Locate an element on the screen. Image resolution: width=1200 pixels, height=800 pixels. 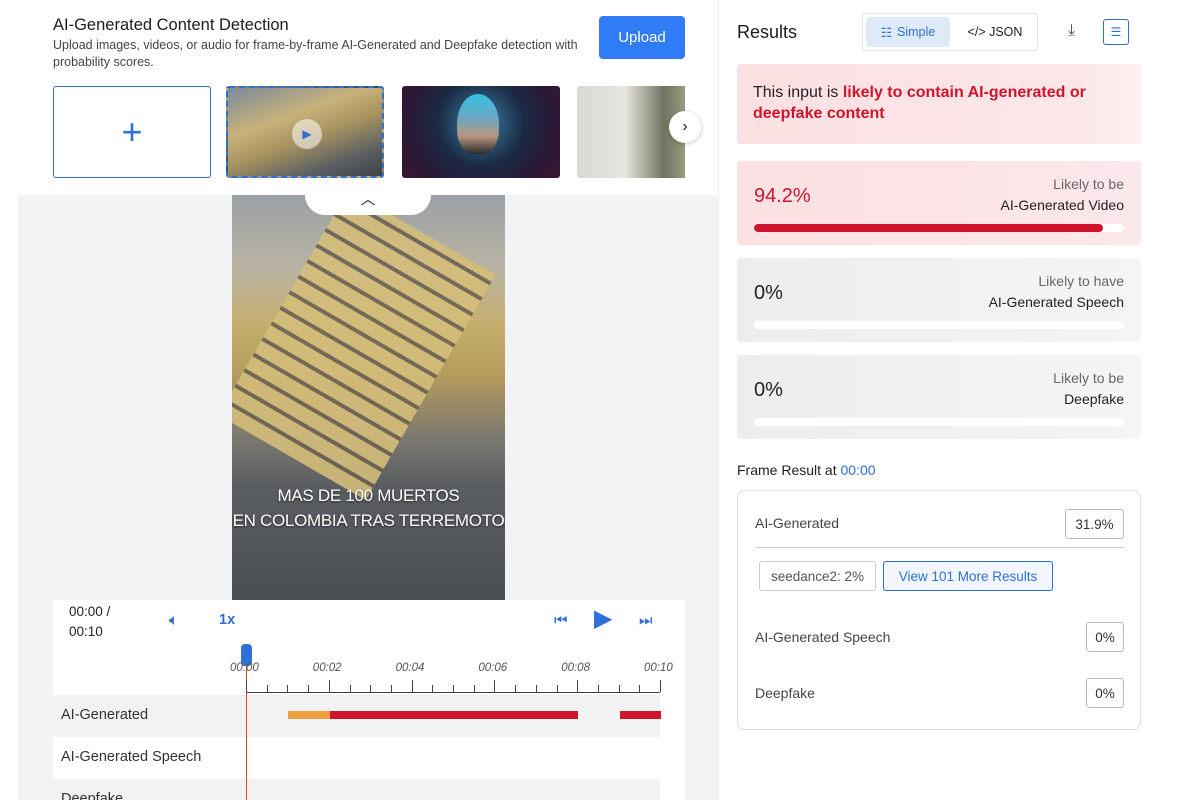
chevron-up-icon: ︿ is located at coordinates (368, 198).